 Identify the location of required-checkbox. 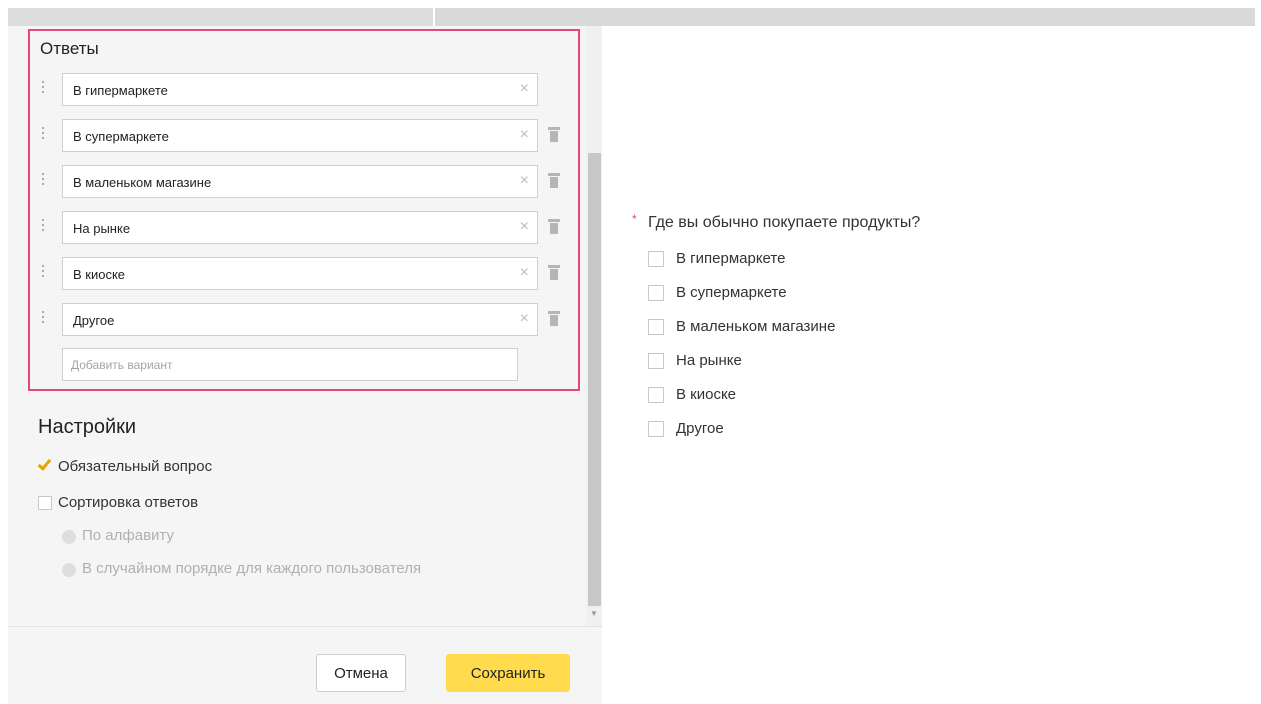
(44, 464).